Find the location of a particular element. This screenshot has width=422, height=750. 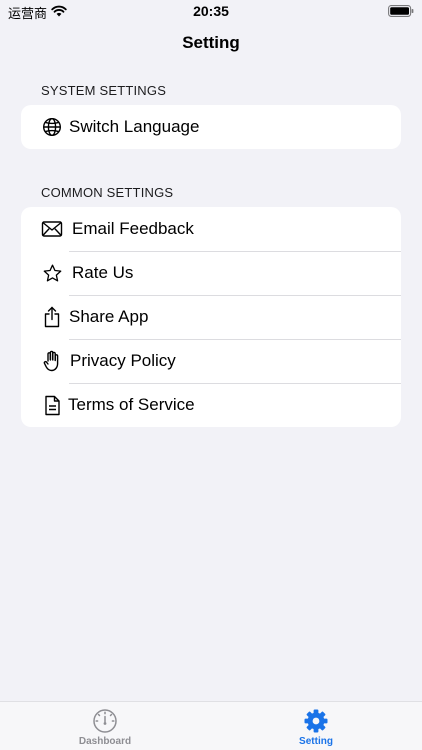

section-header-system: SYSTEM SETTINGS is located at coordinates (104, 90).